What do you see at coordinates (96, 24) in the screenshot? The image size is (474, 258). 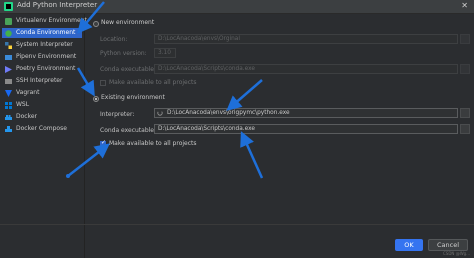 I see `new-environment-radio` at bounding box center [96, 24].